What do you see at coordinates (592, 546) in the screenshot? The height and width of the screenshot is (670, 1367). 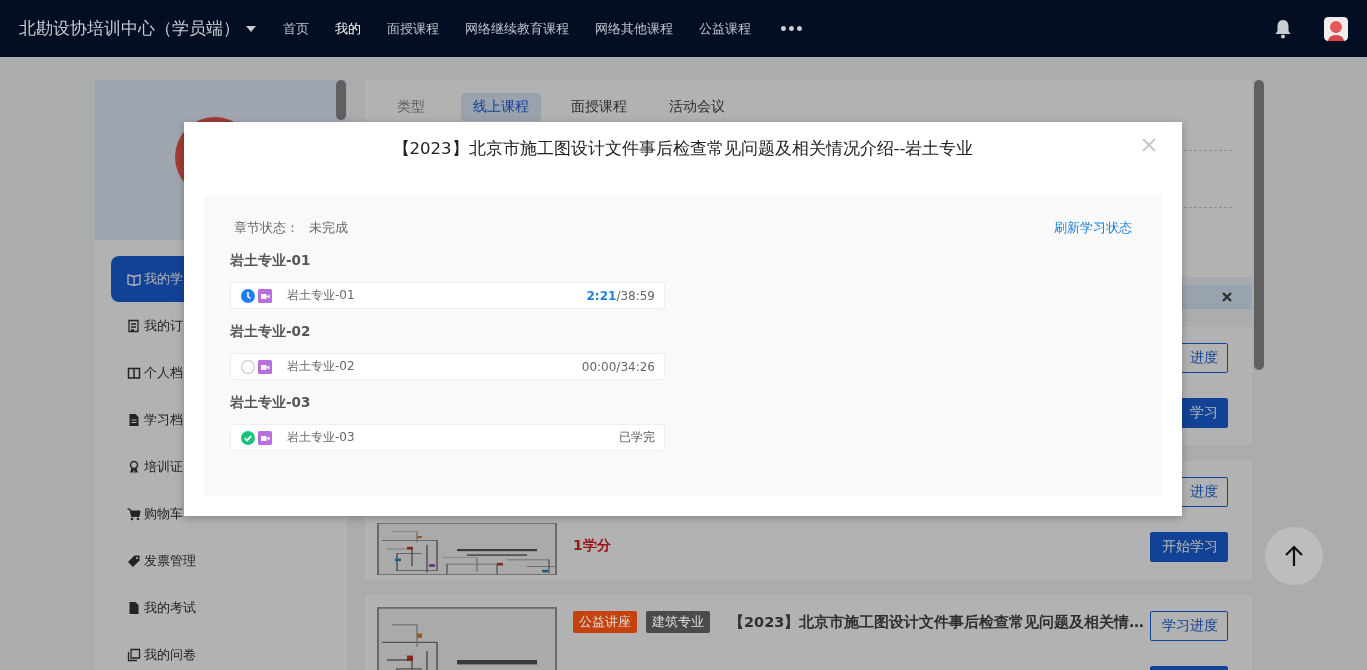 I see `credit-label: 1学分` at bounding box center [592, 546].